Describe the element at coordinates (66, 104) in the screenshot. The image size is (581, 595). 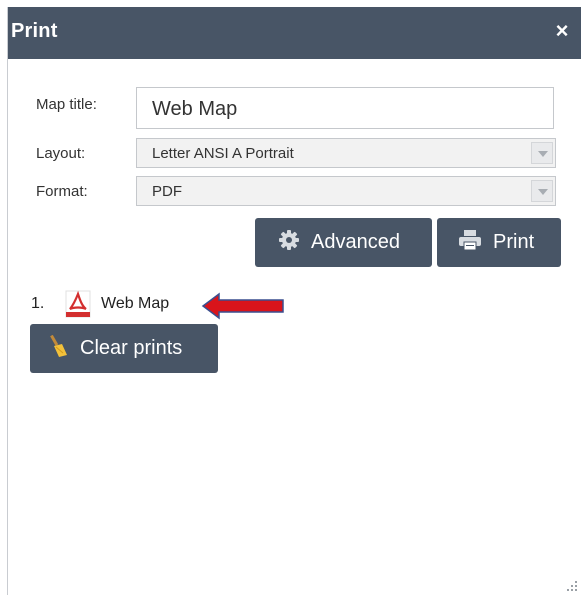
I see `map-title-label: Map title:` at that location.